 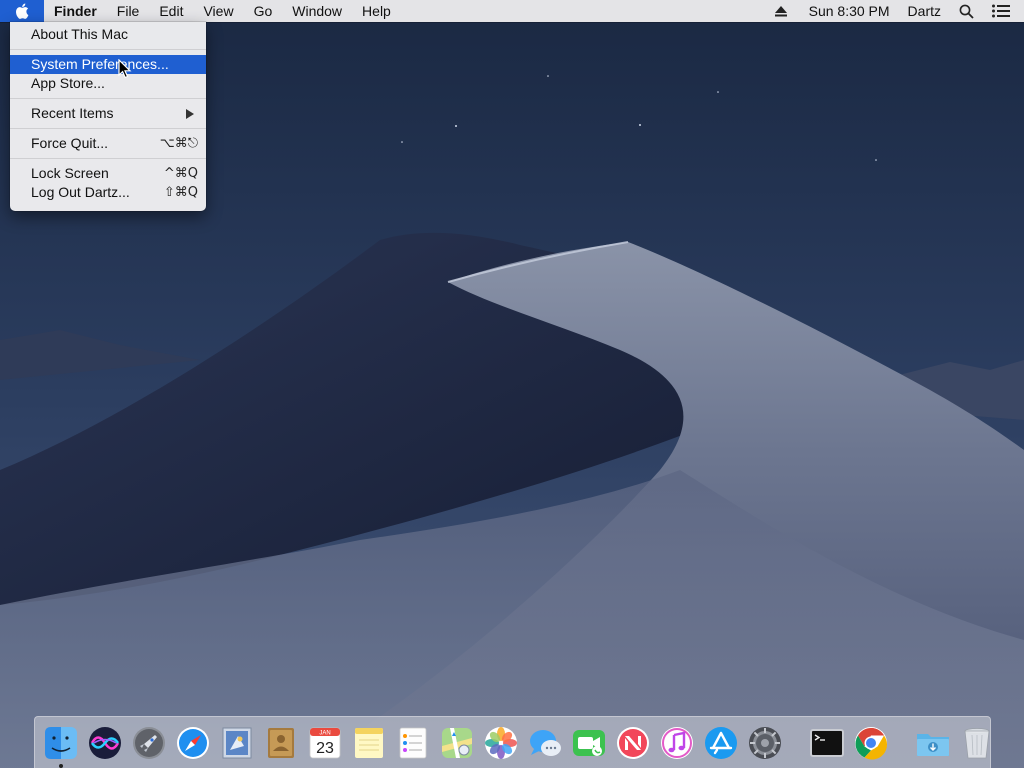 I want to click on spotlight-button, so click(x=966, y=11).